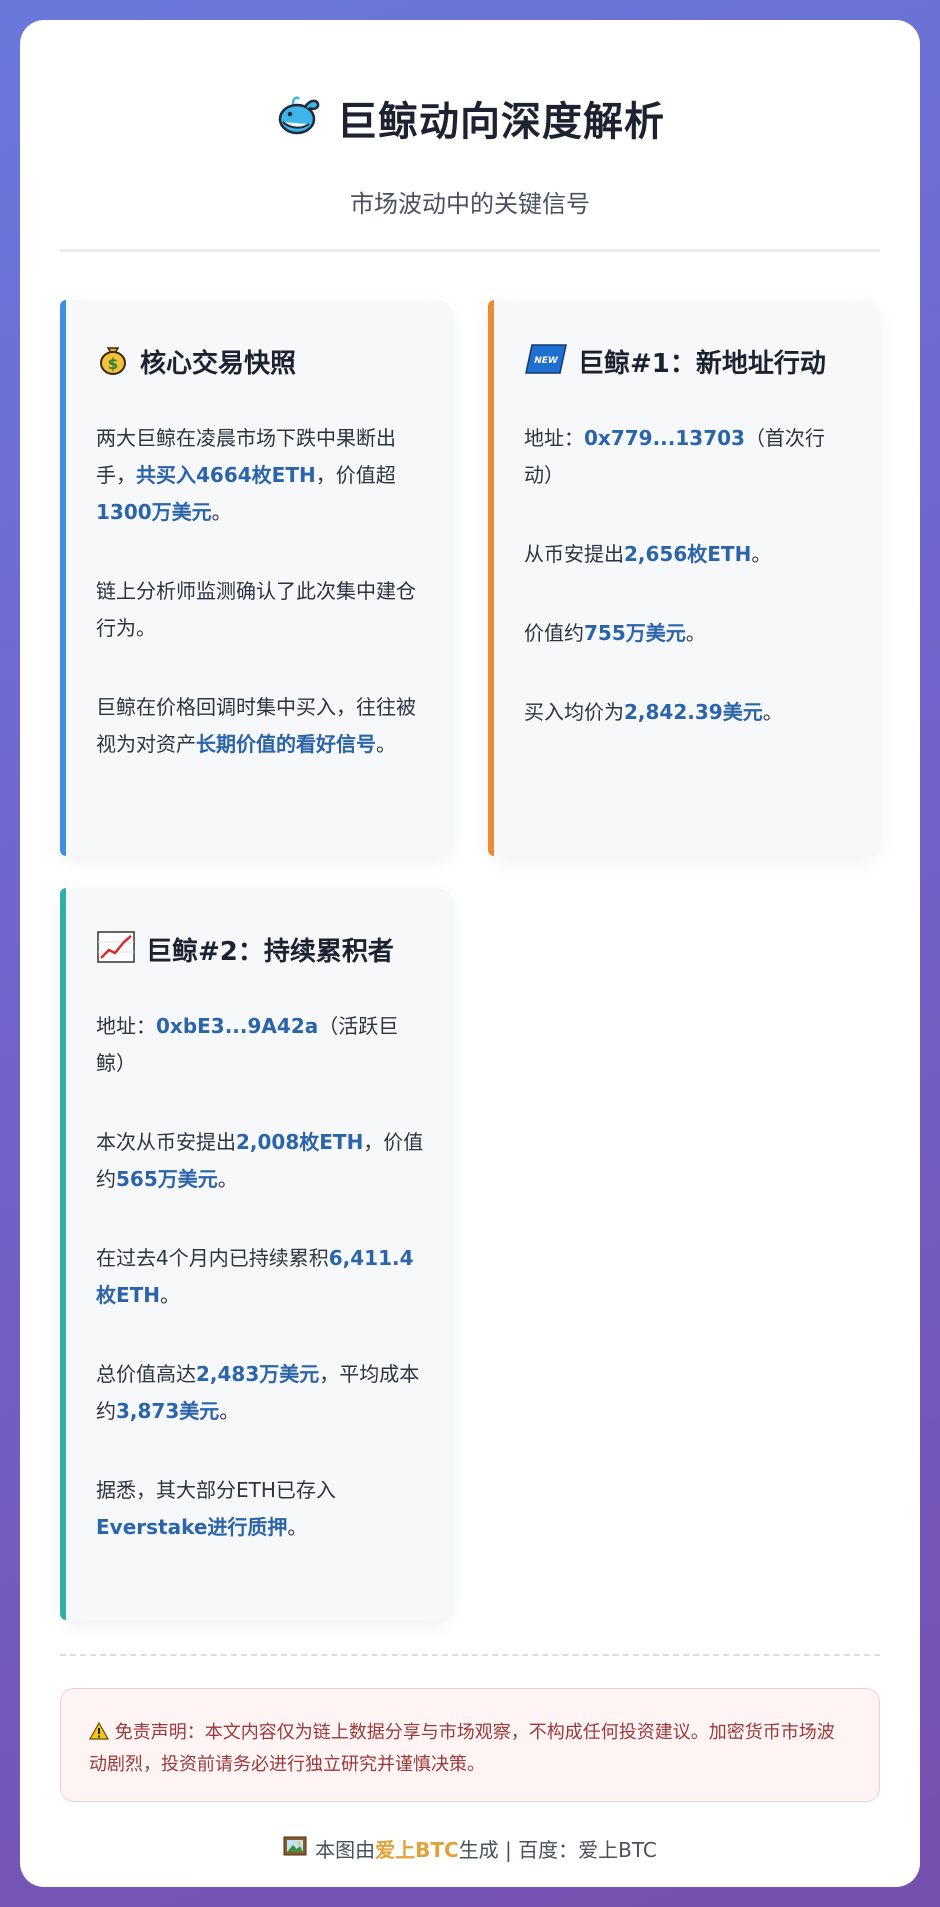 The width and height of the screenshot is (940, 1907). What do you see at coordinates (261, 1509) in the screenshot?
I see `panel-paragraph: 据悉，其大部分ETH已存入 Everstake进行质押。` at bounding box center [261, 1509].